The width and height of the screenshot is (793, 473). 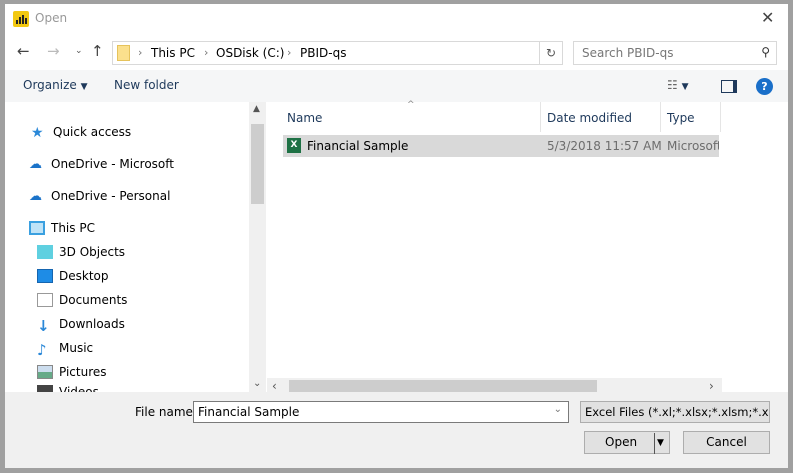 What do you see at coordinates (146, 85) in the screenshot?
I see `new-folder-button: New folder` at bounding box center [146, 85].